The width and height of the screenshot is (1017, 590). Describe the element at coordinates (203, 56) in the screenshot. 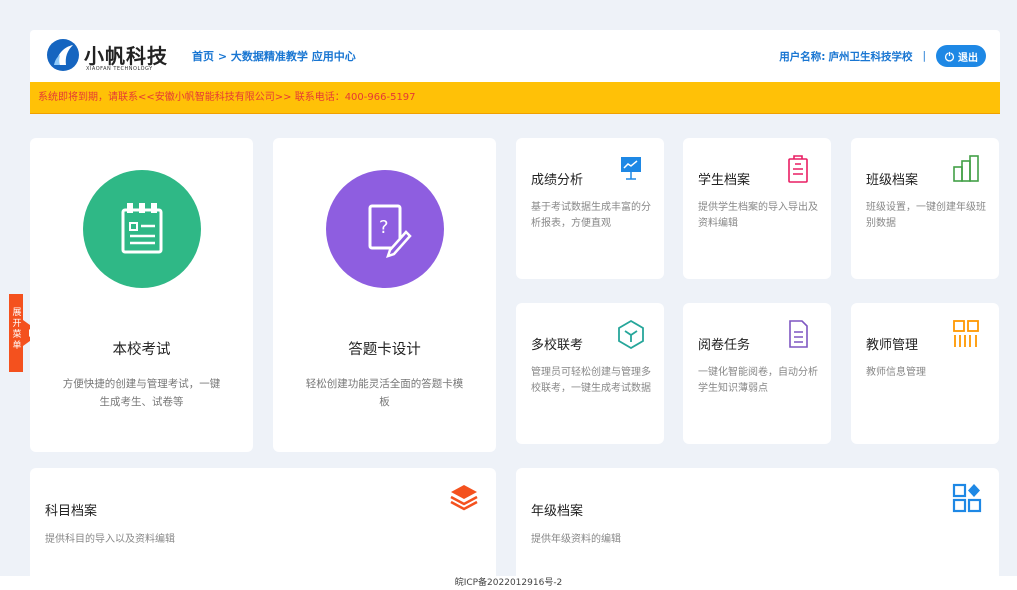

I see `breadcrumb-home: 首页` at that location.